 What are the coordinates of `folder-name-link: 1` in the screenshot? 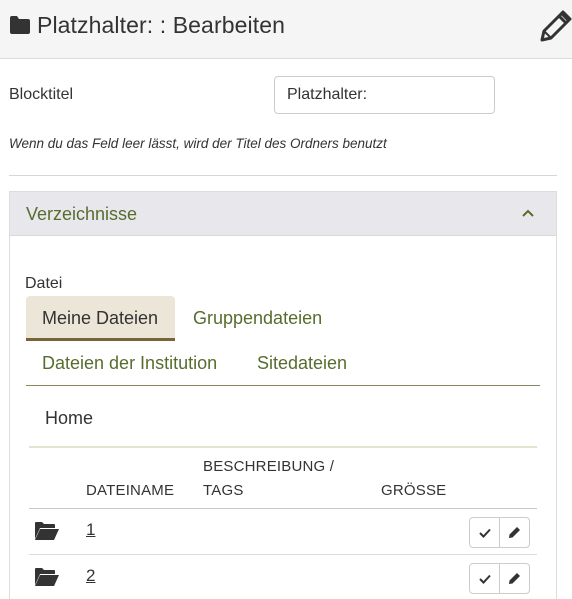 It's located at (90, 530).